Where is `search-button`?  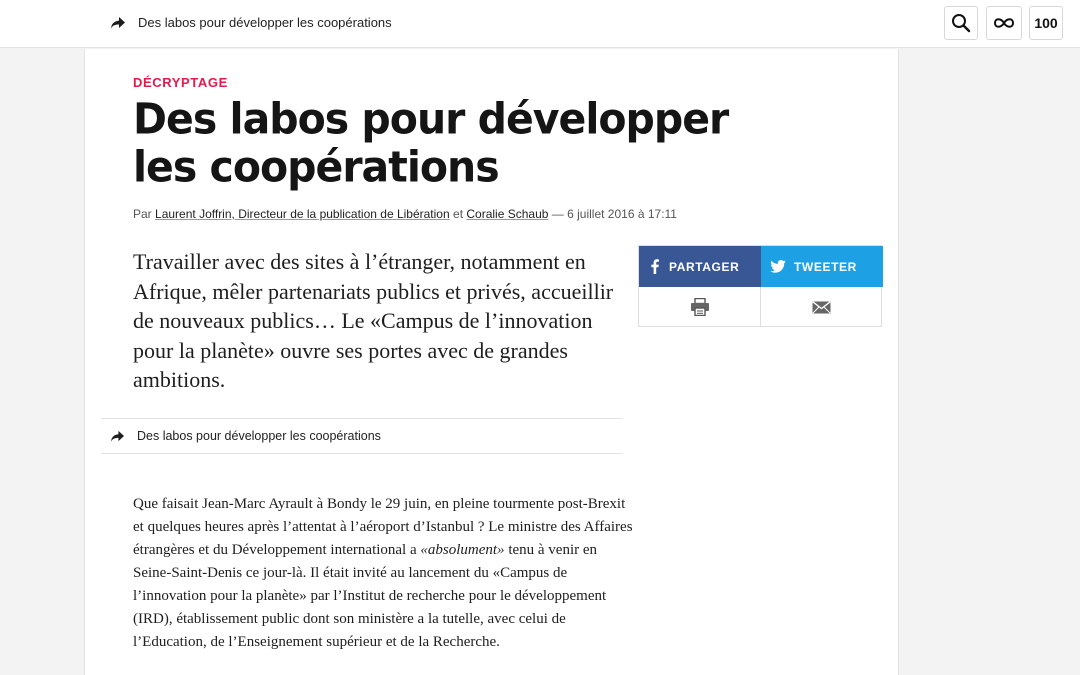
search-button is located at coordinates (961, 23).